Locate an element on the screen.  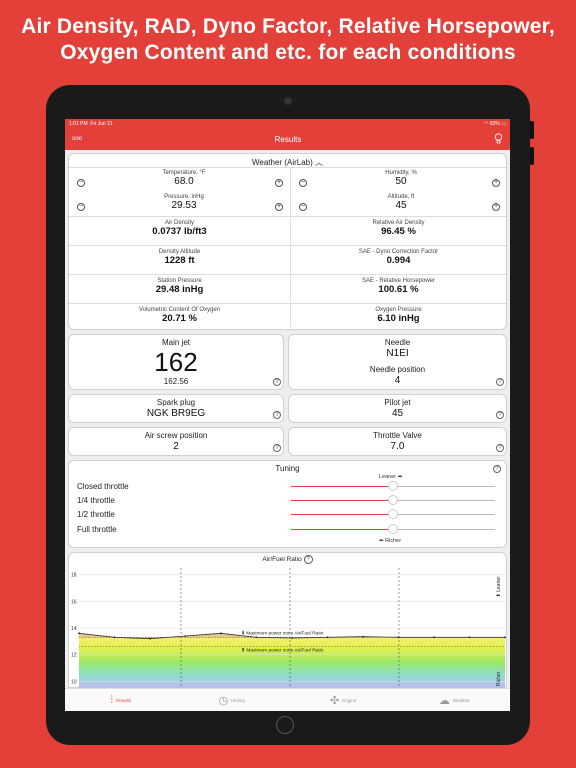
oxygen-pressure-field: Oxygen Pressure 6.10 inHg is located at coordinates (398, 315).